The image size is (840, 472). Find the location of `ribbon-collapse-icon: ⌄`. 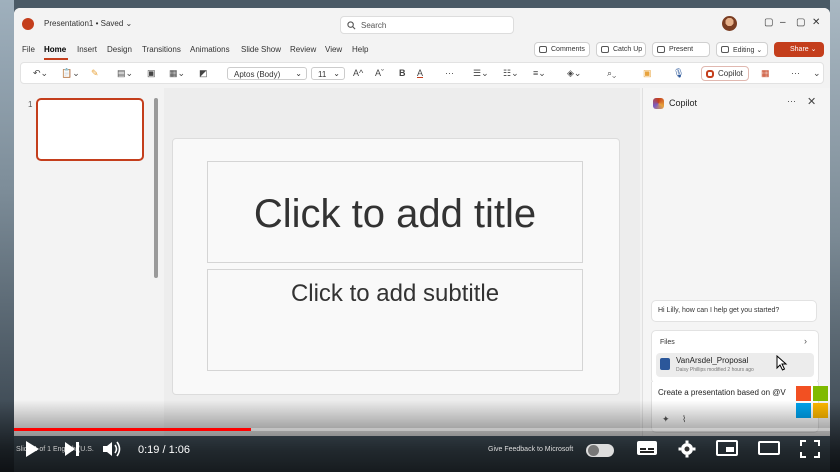

ribbon-collapse-icon: ⌄ is located at coordinates (817, 73).